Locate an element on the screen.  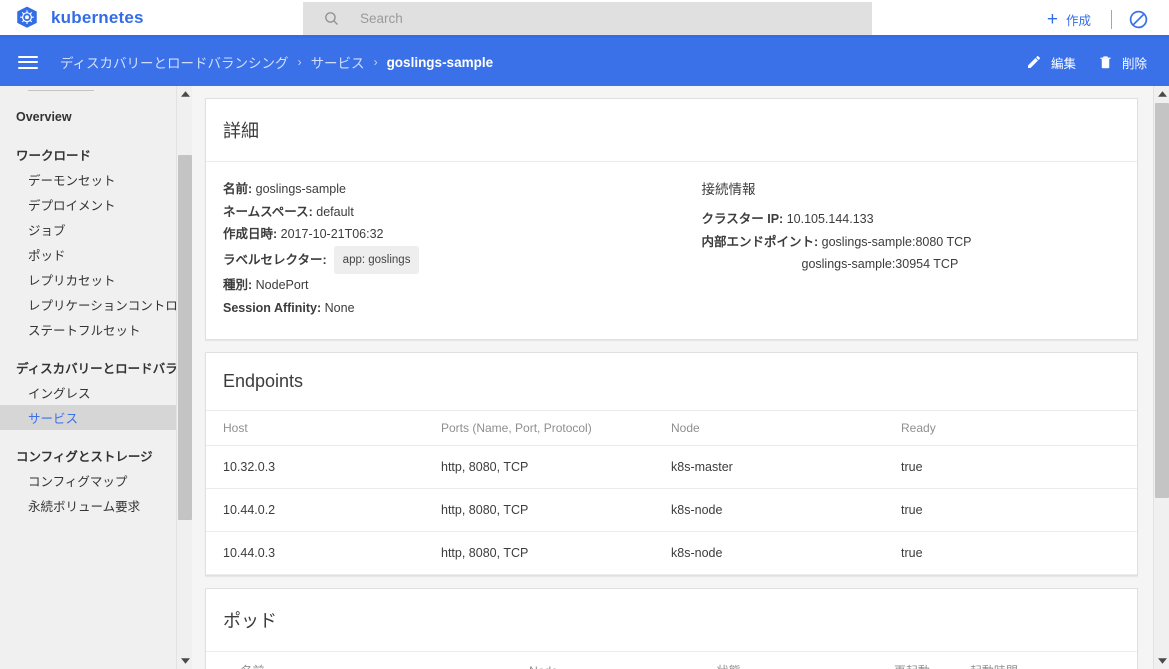
detail-endpoint-key: 内部エンドポイント: is located at coordinates (760, 241).